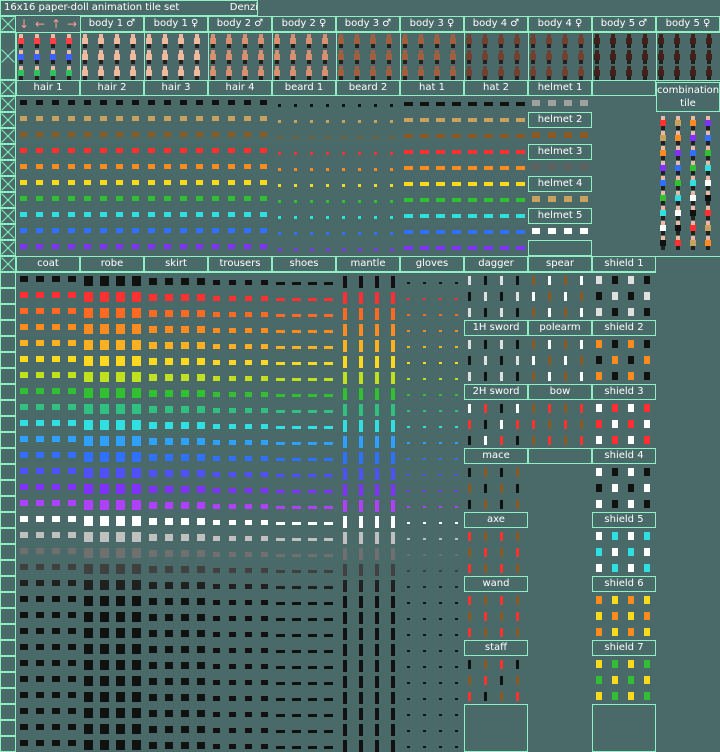 The image size is (720, 752). I want to click on combination-tile-label: combination tile, so click(688, 97).